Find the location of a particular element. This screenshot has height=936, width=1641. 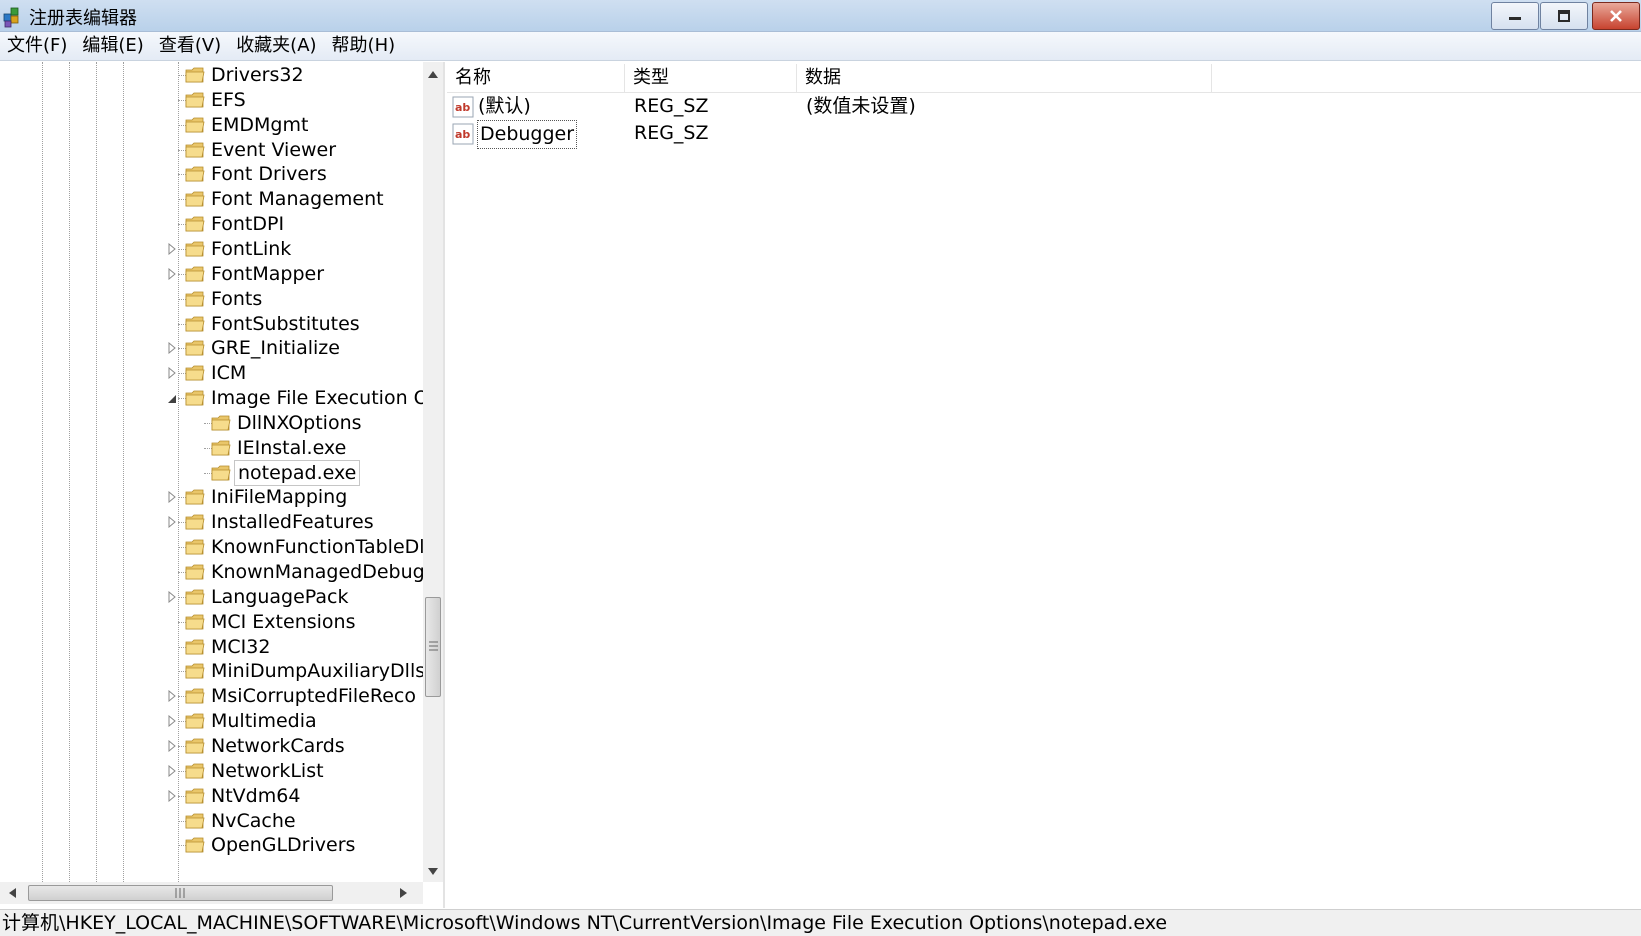

minimize-button is located at coordinates (1515, 16).